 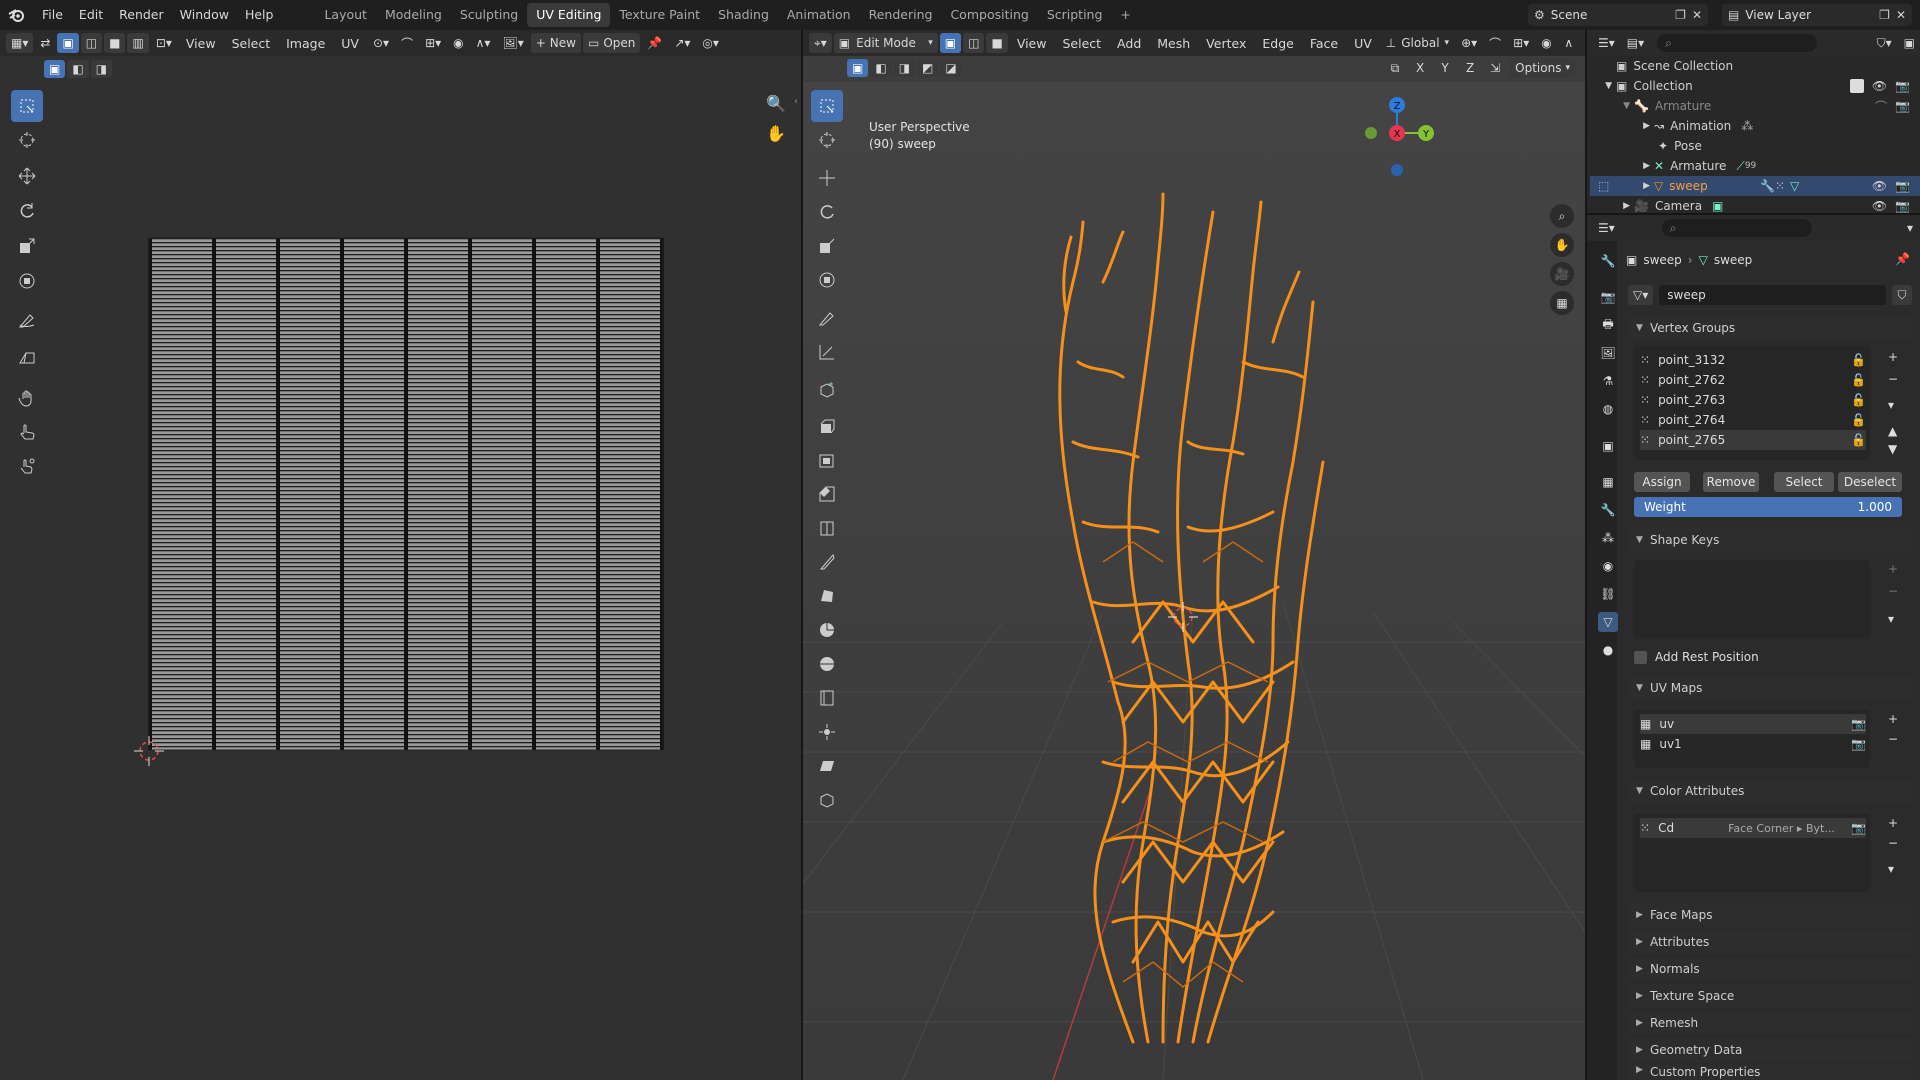 What do you see at coordinates (1879, 206) in the screenshot?
I see `camera-visibility-icon: 👁` at bounding box center [1879, 206].